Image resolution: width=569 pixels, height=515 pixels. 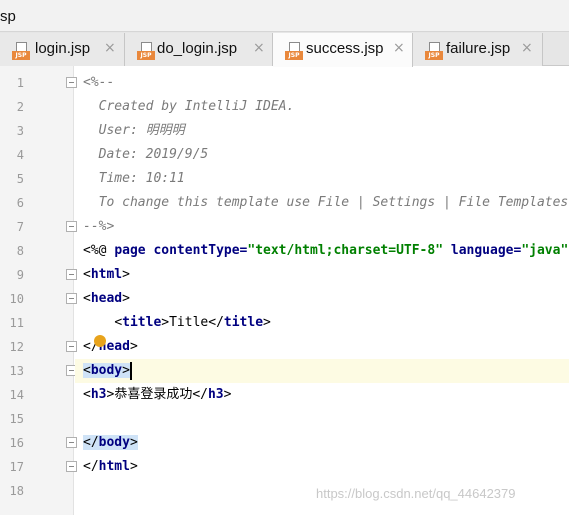 I want to click on line-number: 5, so click(x=20, y=179).